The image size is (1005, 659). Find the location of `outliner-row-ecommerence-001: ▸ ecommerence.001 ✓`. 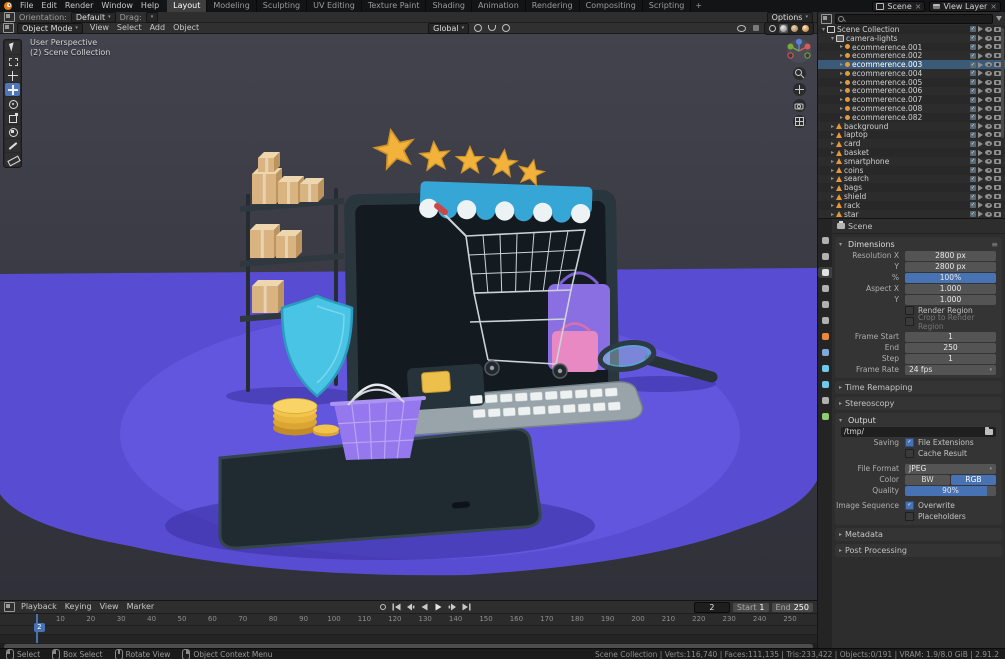

outliner-row-ecommerence-001: ▸ ecommerence.001 ✓ is located at coordinates (911, 47).